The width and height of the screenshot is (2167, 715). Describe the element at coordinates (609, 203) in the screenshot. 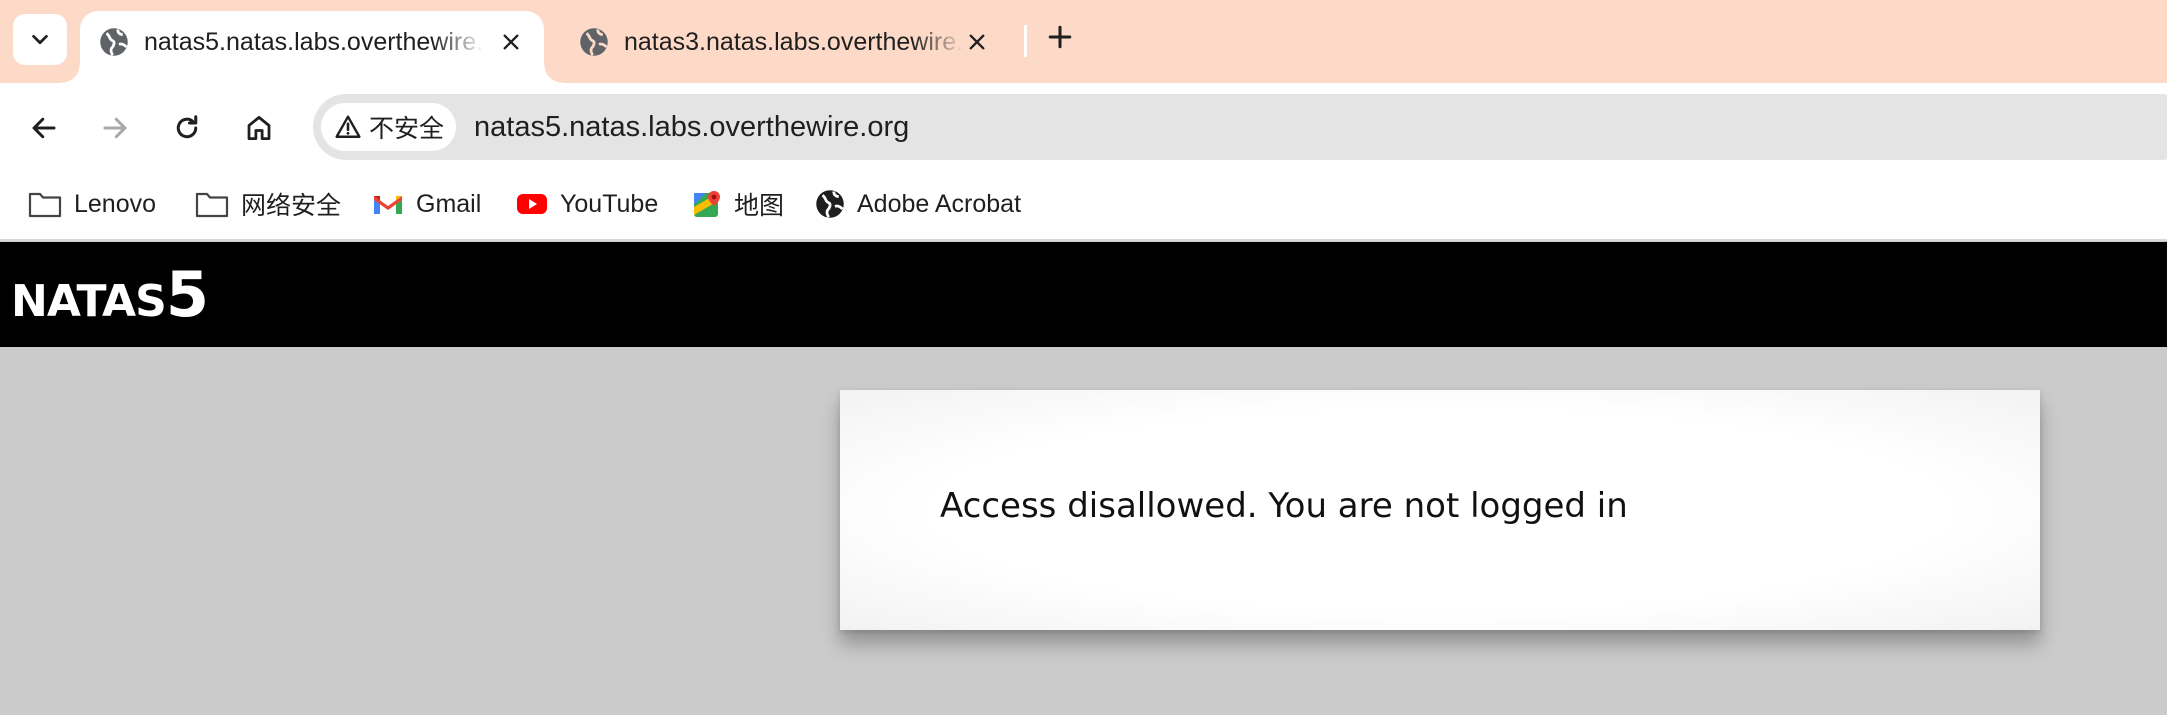

I see `bookmark-label: YouTube` at that location.